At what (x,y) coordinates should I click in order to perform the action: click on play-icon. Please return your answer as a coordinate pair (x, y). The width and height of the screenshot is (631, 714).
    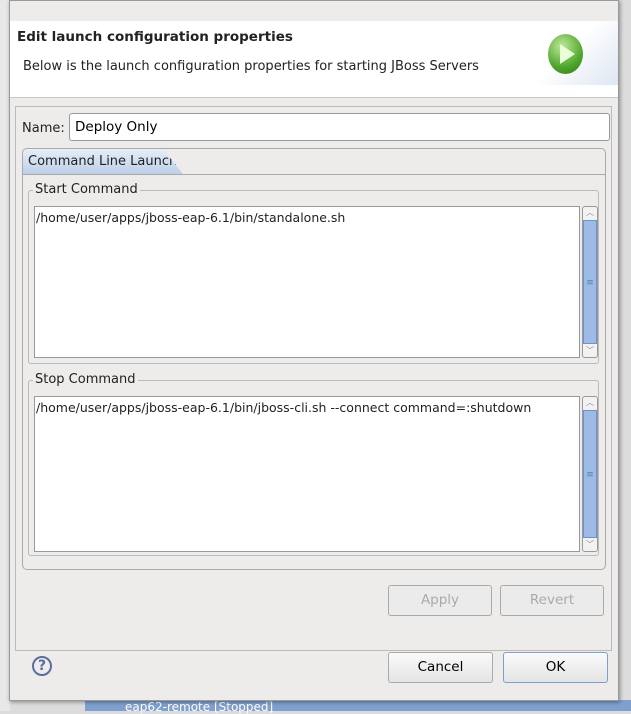
    Looking at the image, I should click on (565, 54).